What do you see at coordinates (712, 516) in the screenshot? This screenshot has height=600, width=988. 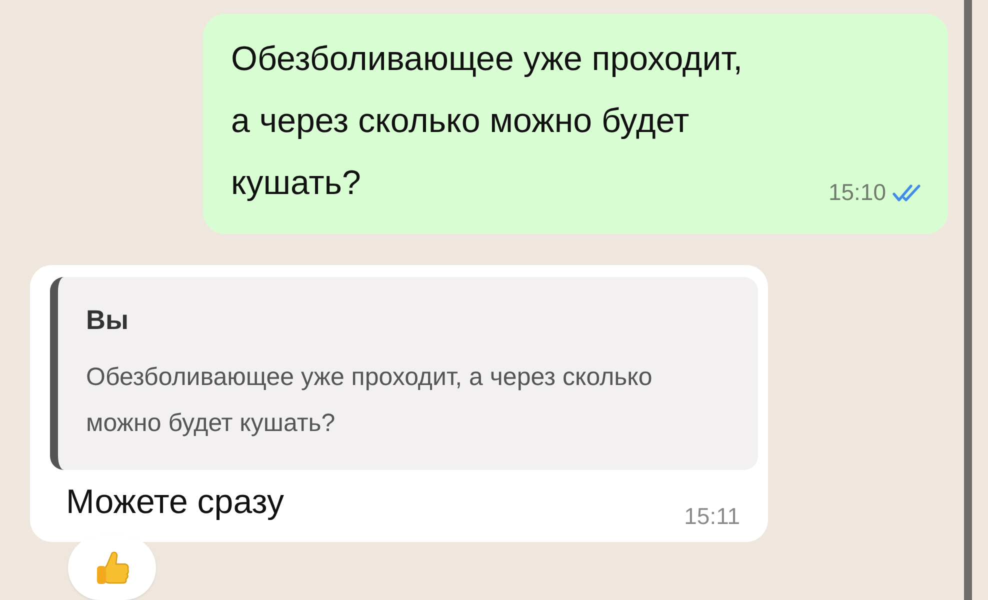 I see `message-time: 15:11` at bounding box center [712, 516].